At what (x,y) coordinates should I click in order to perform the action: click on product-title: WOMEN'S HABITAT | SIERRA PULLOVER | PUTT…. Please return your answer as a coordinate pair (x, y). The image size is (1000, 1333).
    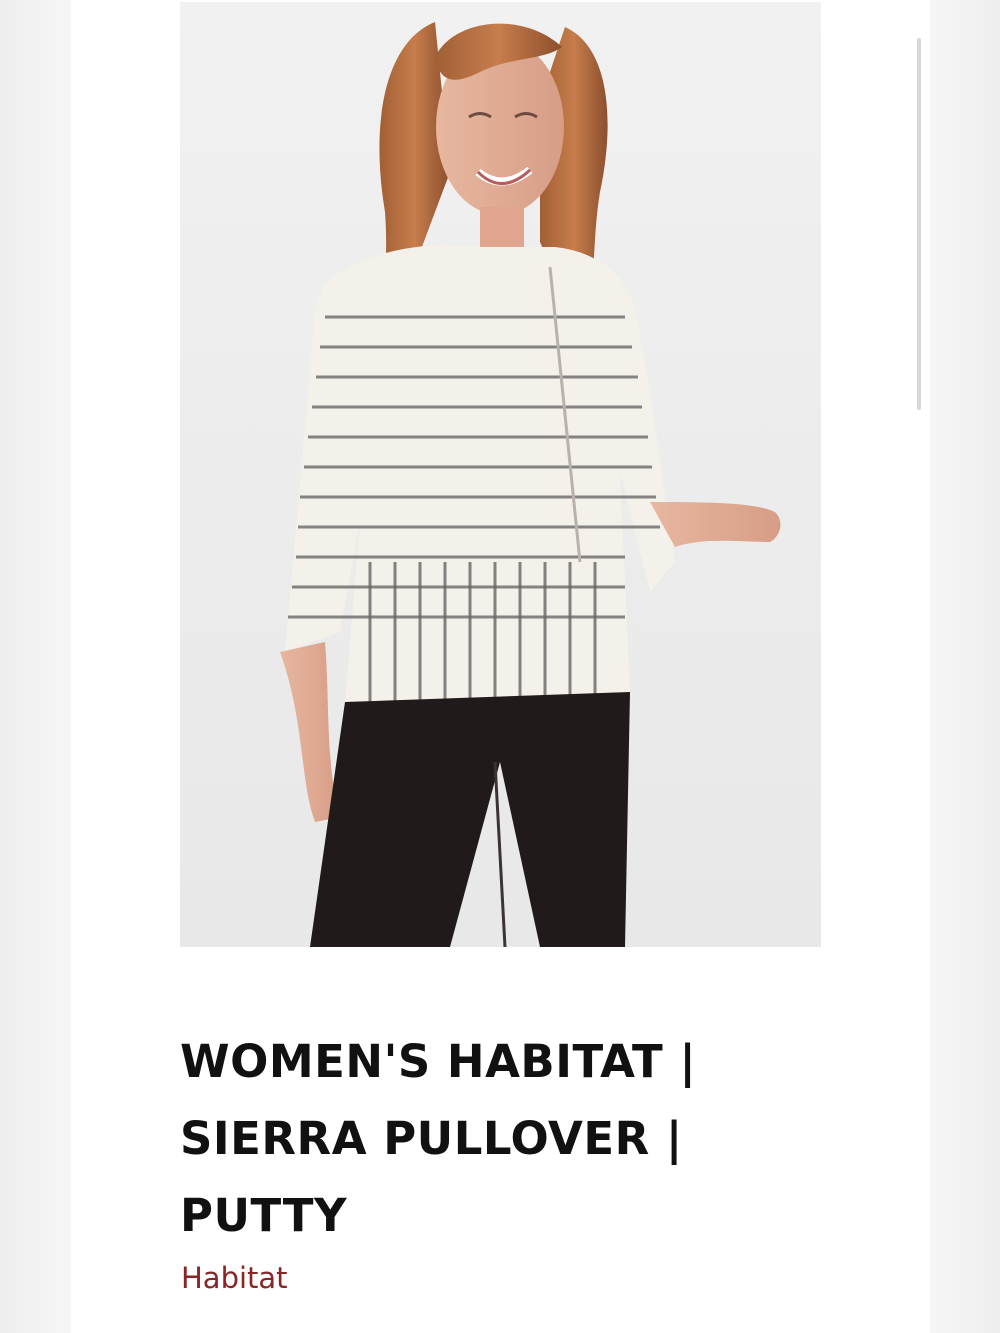
    Looking at the image, I should click on (505, 1138).